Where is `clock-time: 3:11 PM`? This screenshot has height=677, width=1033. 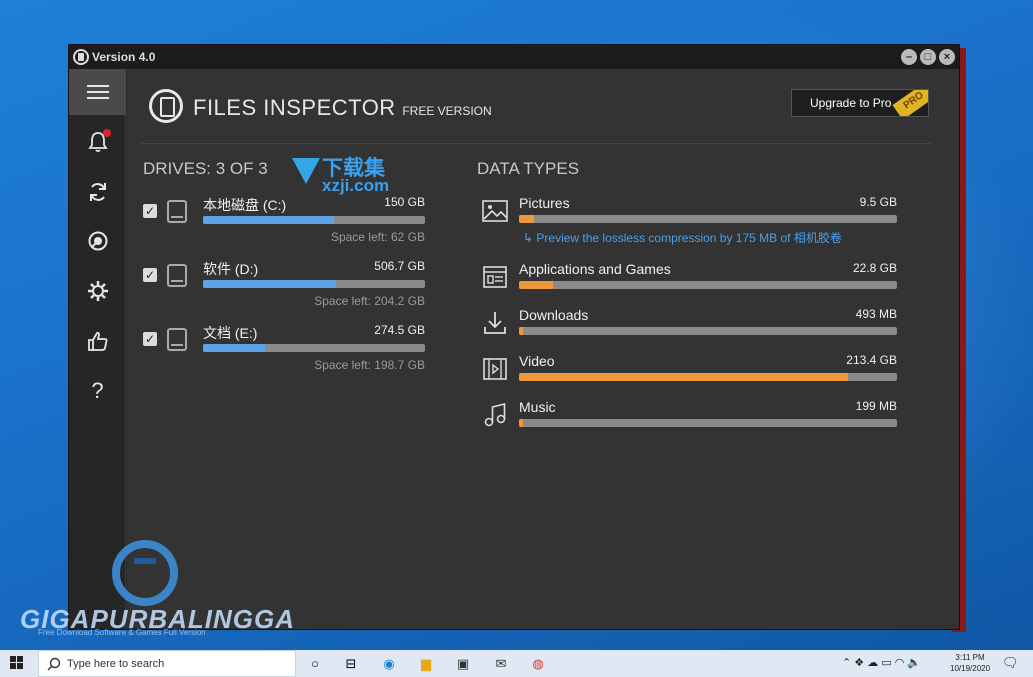
clock-time: 3:11 PM is located at coordinates (970, 657).